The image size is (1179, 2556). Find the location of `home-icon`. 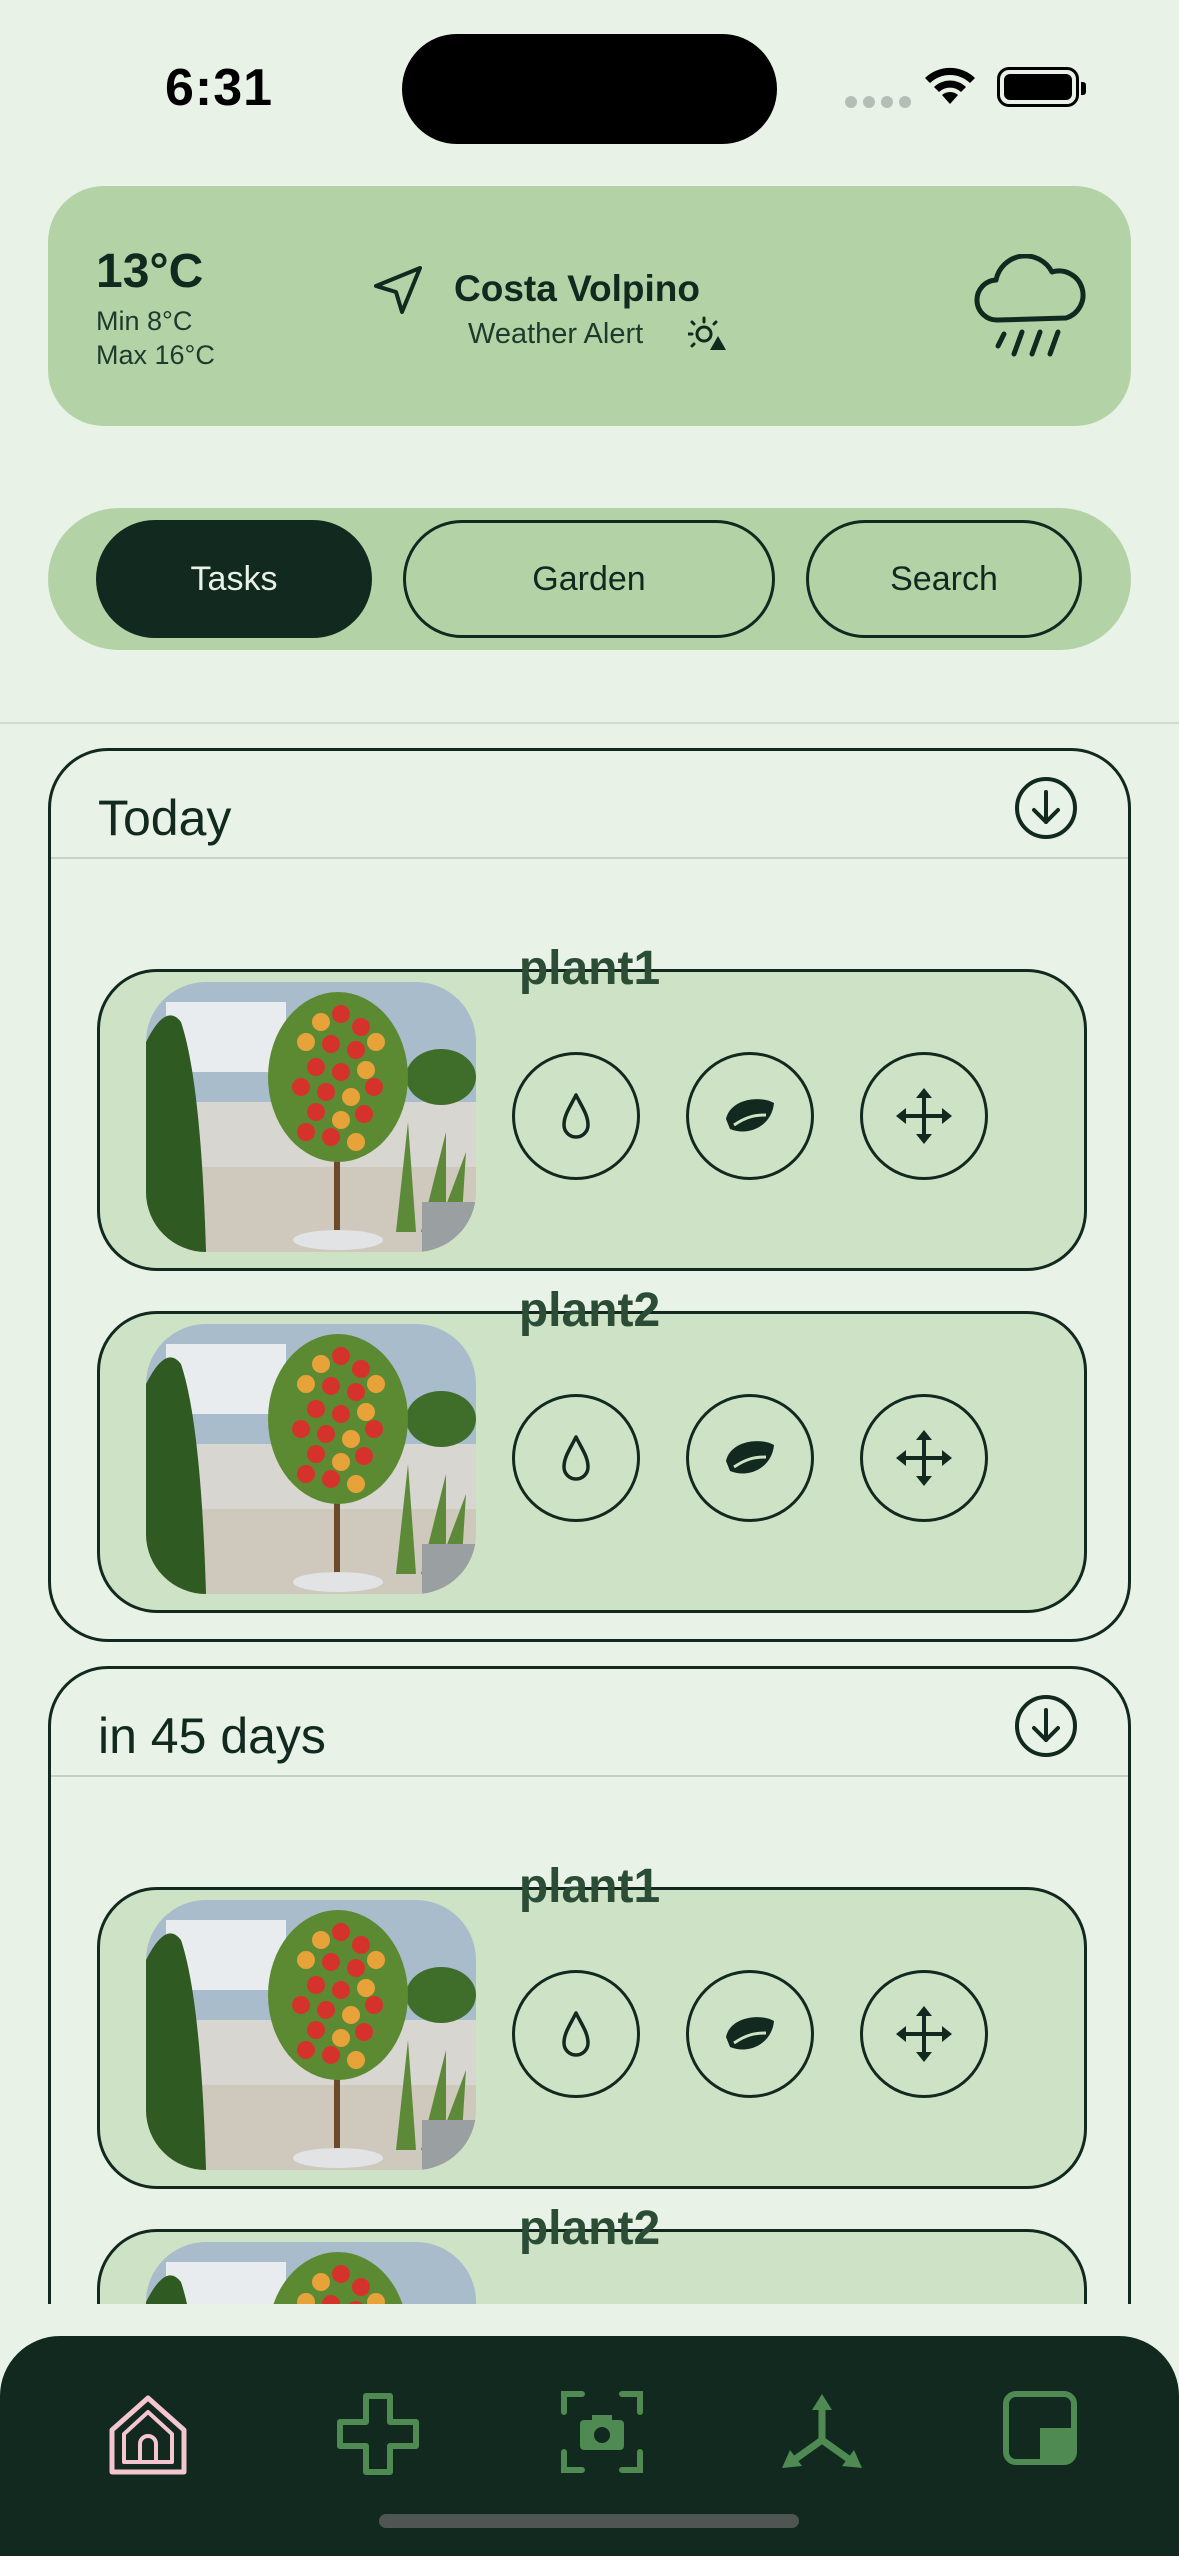

home-icon is located at coordinates (148, 2436).